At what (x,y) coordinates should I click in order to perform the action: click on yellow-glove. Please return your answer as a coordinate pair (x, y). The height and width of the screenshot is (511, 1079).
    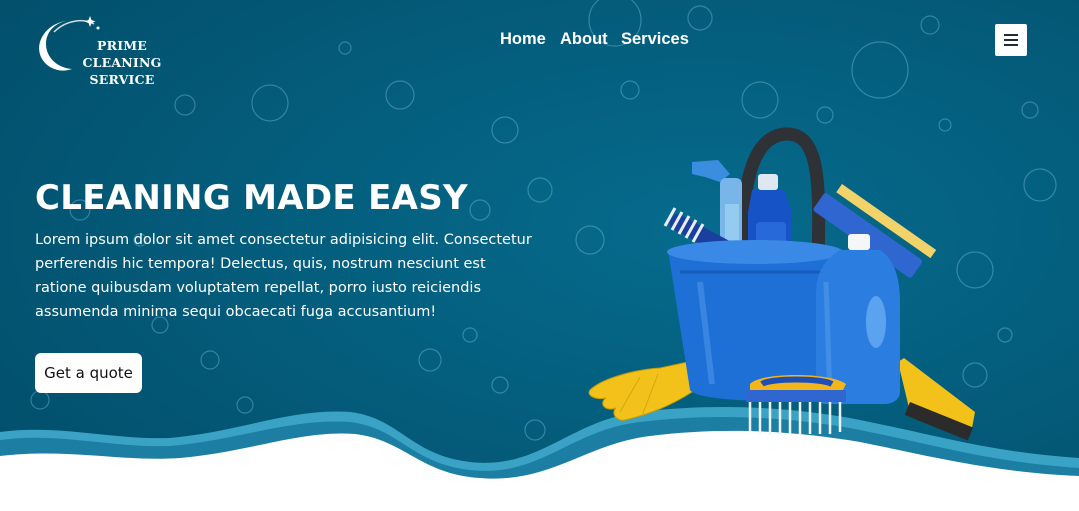
    Looking at the image, I should click on (640, 391).